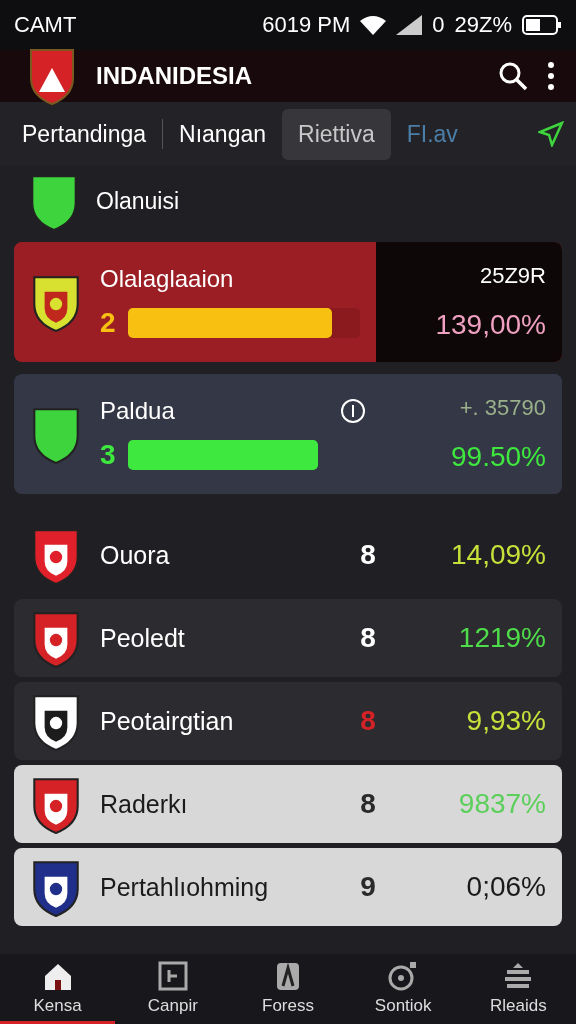  Describe the element at coordinates (167, 721) in the screenshot. I see `team-name: Peotairgtian` at that location.